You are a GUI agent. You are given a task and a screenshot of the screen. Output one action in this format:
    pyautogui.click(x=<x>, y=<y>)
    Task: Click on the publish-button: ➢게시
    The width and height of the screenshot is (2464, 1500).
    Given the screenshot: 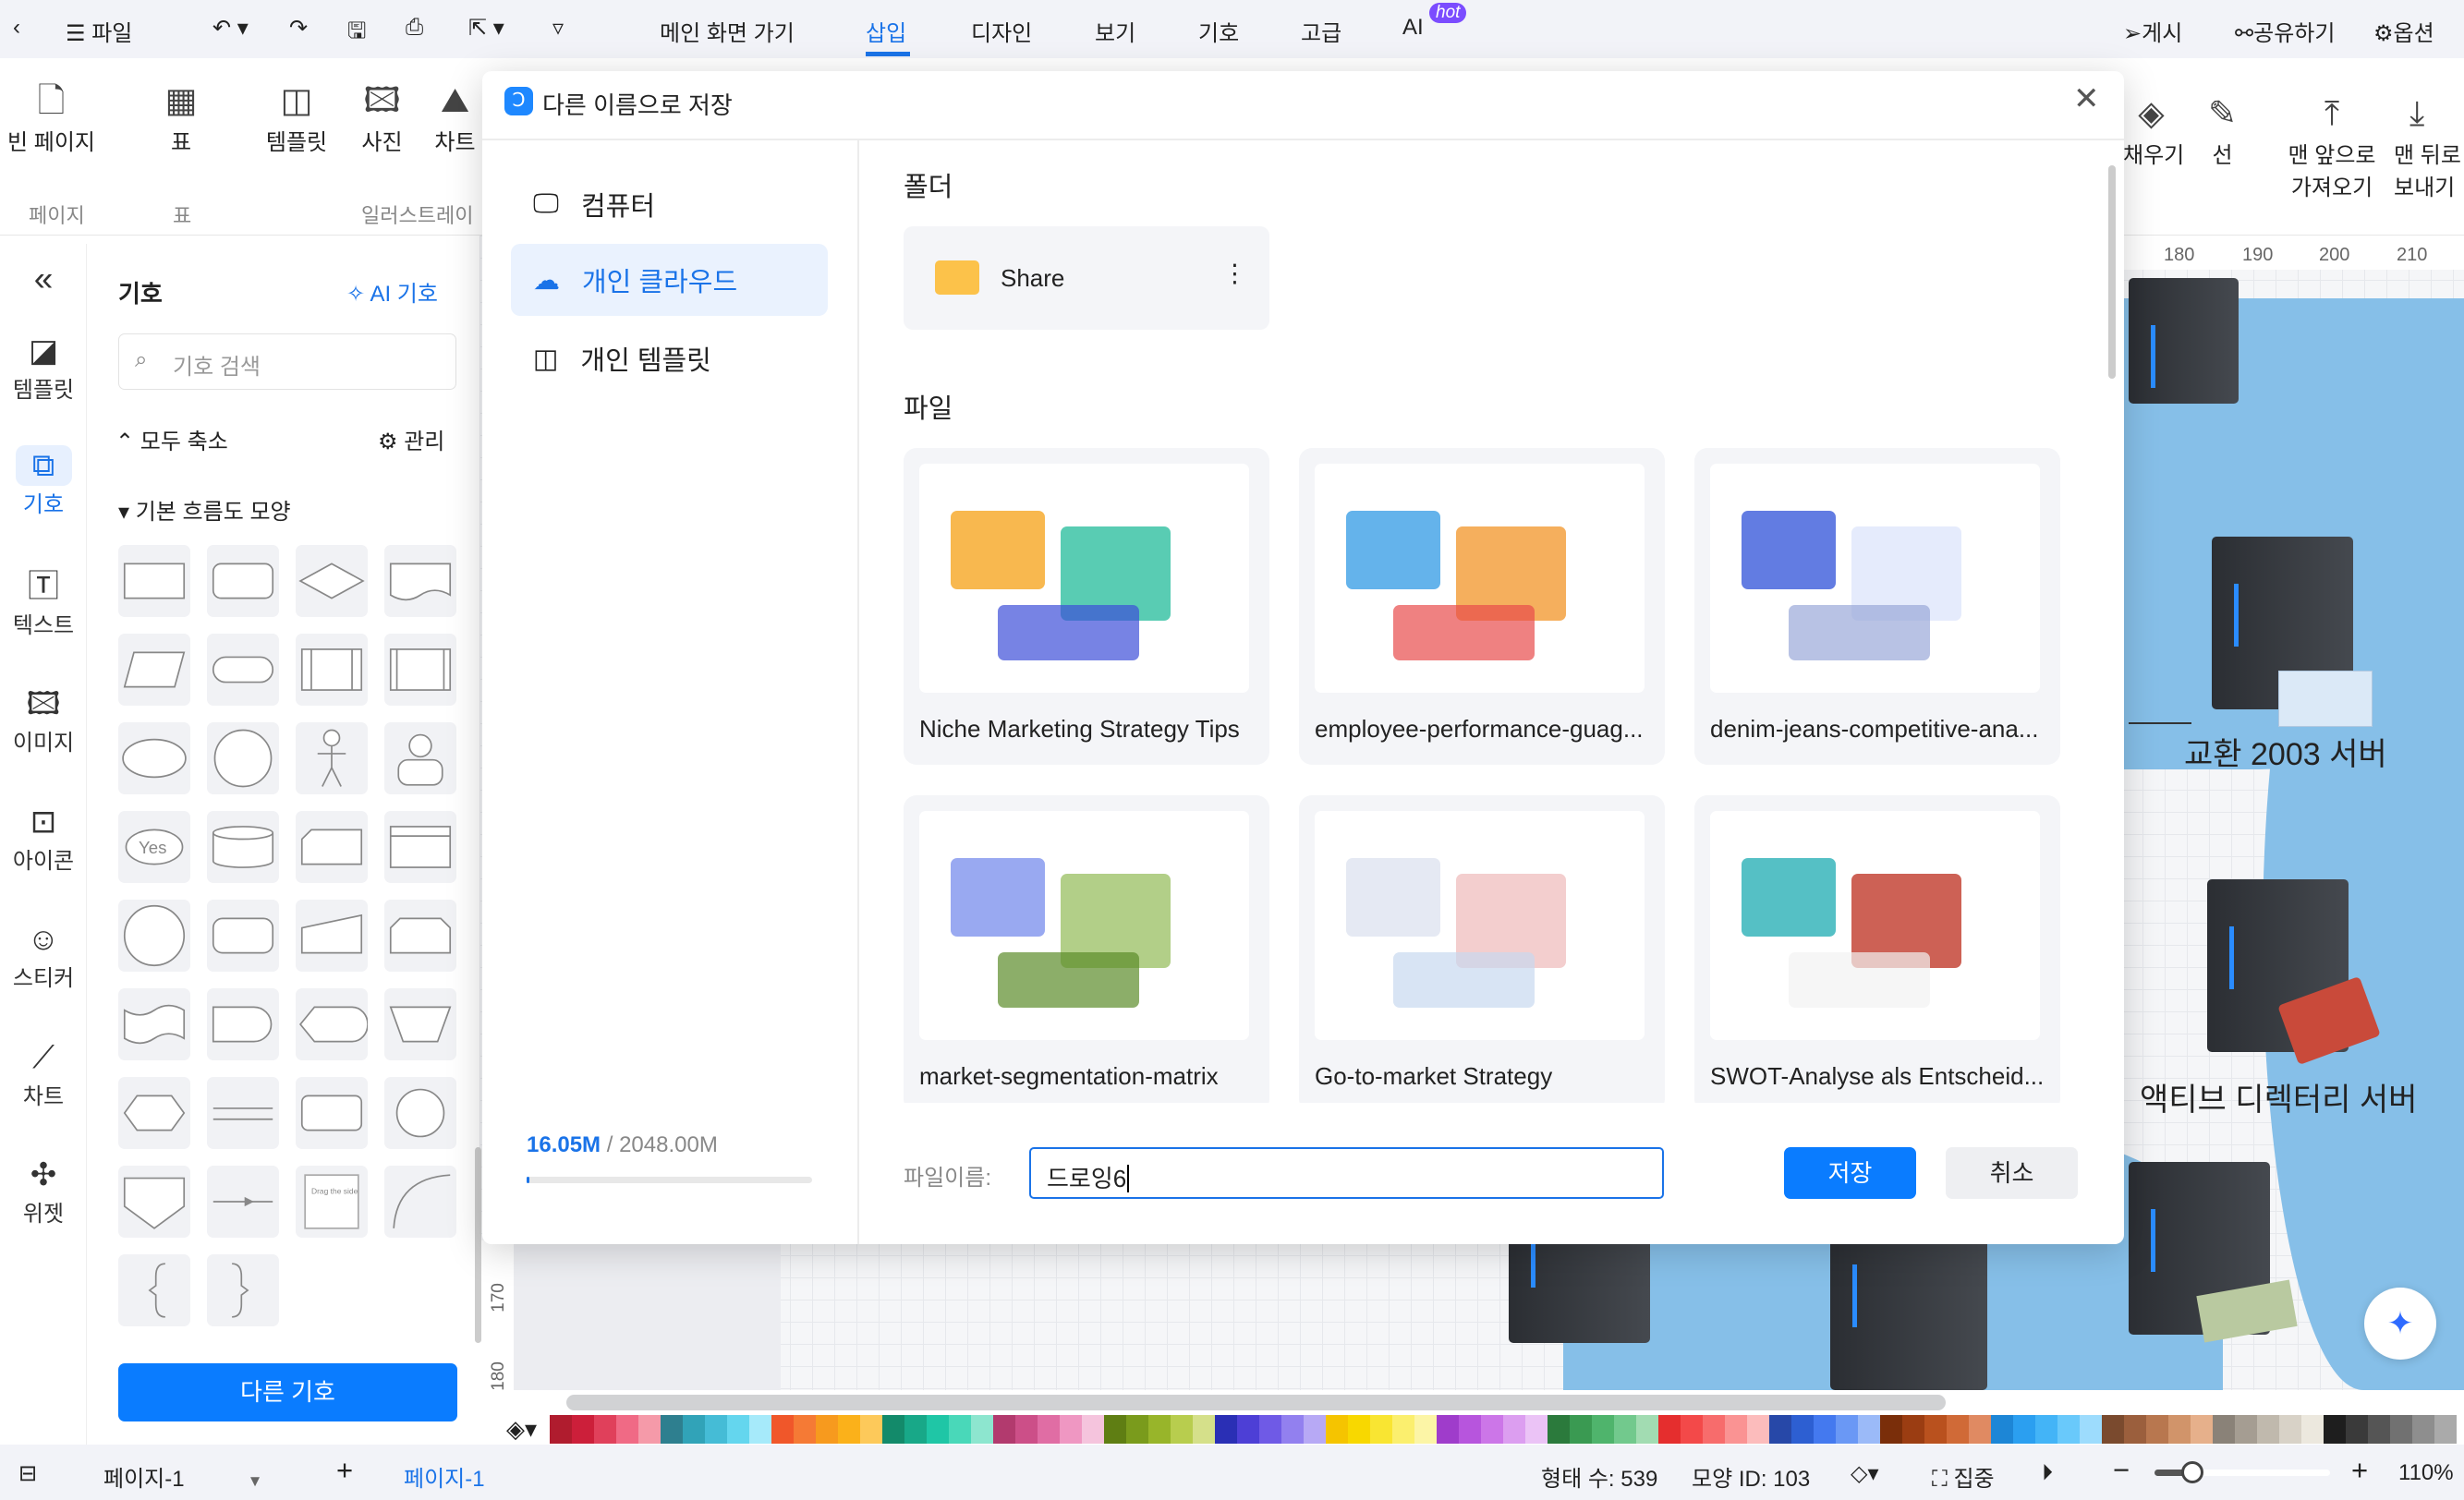 What is the action you would take?
    pyautogui.click(x=2152, y=31)
    